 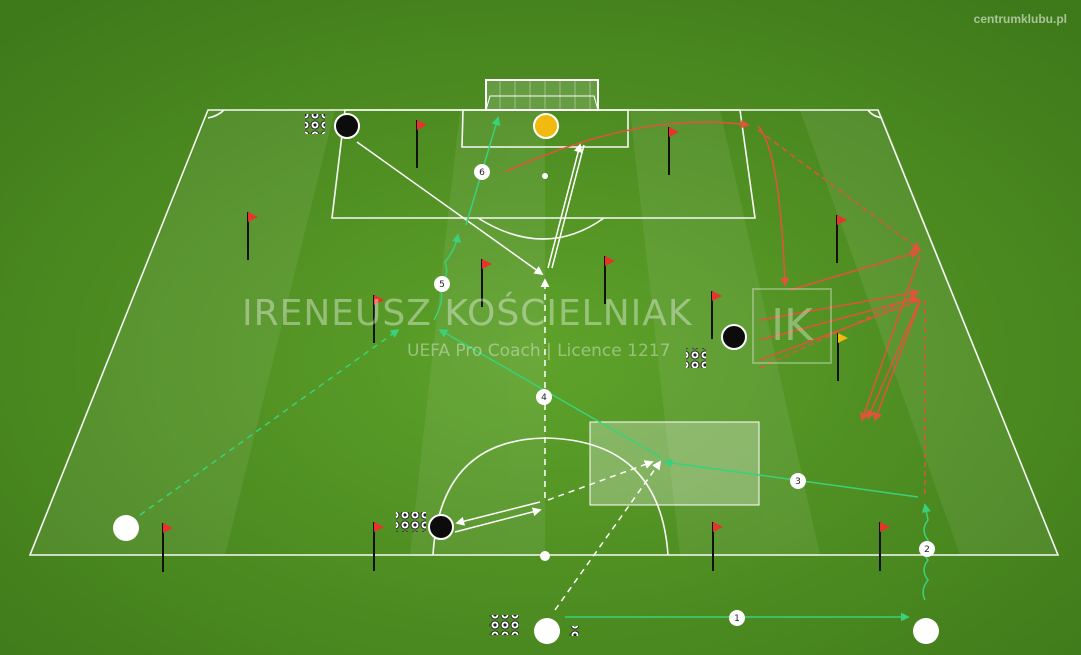 I want to click on step-label-1: 1, so click(x=737, y=618).